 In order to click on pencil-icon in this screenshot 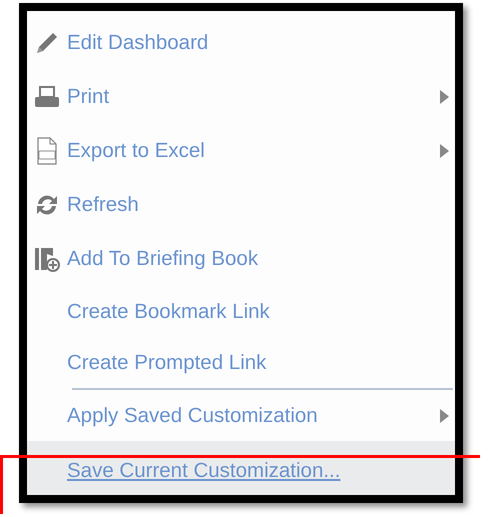, I will do `click(47, 43)`.